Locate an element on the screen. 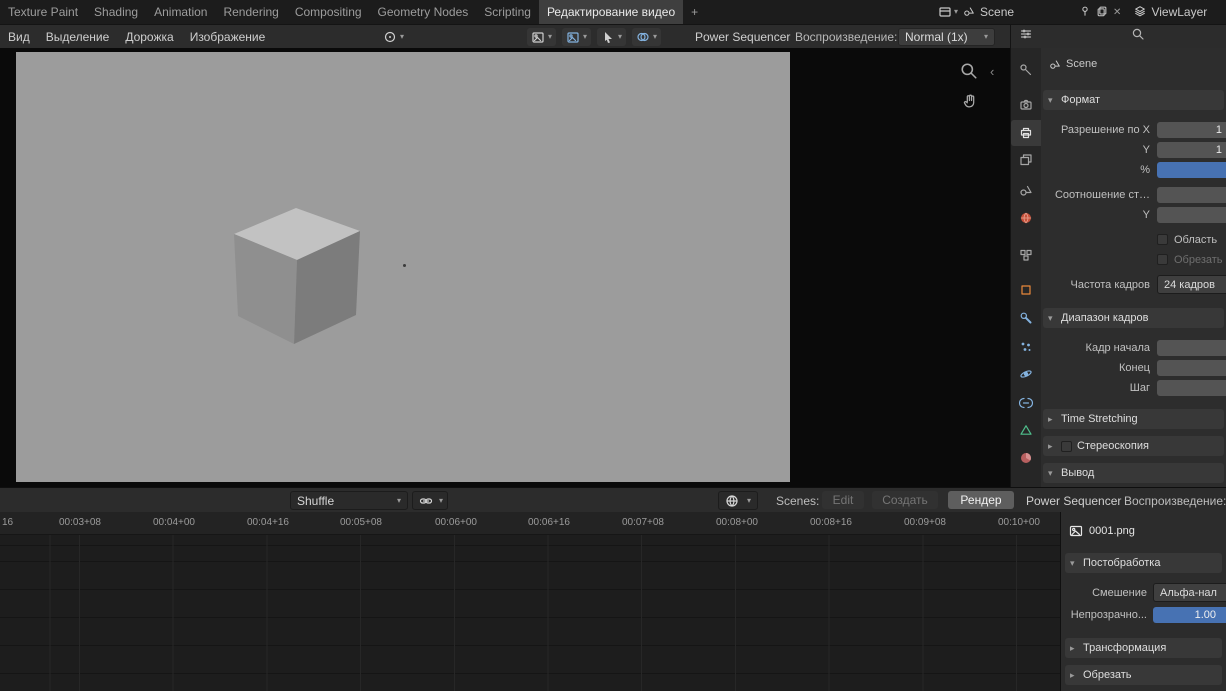  frame-end-field is located at coordinates (1191, 367).